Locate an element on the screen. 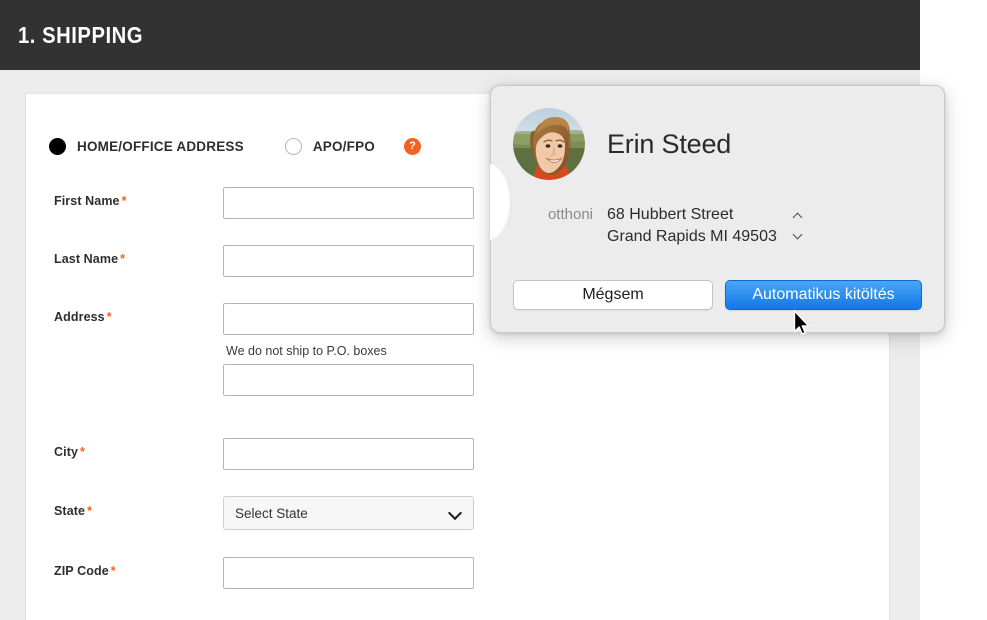  address-label: Address * is located at coordinates (83, 317).